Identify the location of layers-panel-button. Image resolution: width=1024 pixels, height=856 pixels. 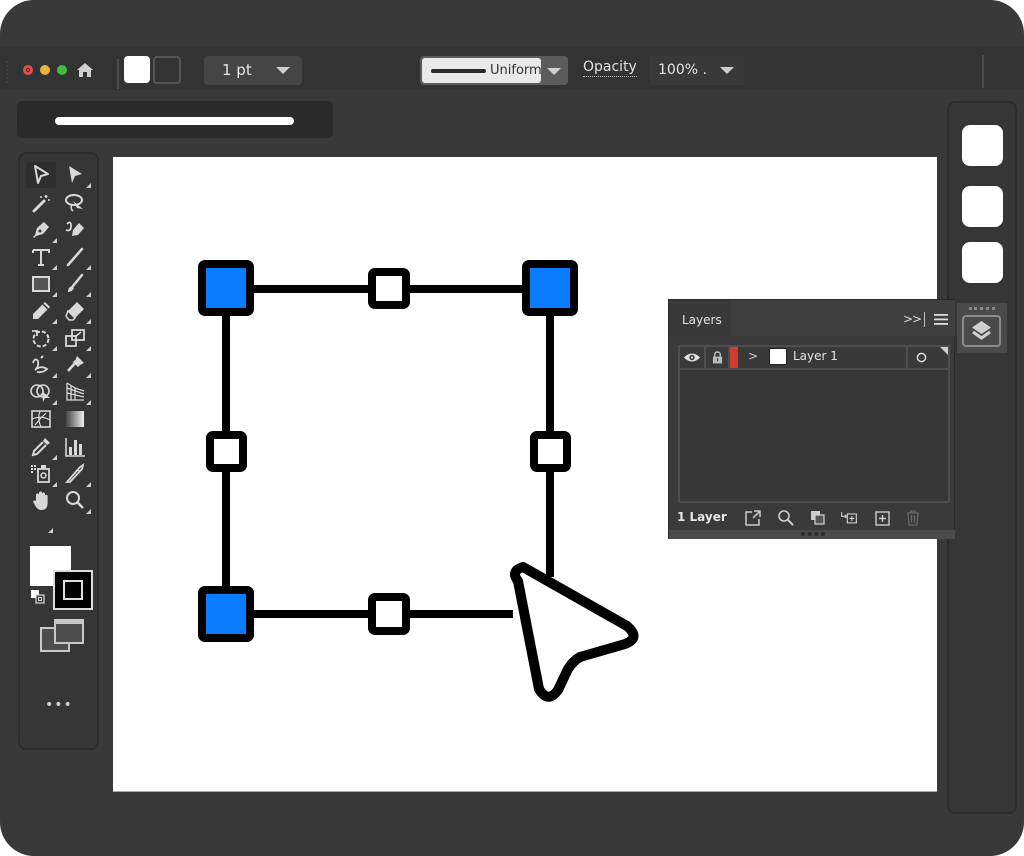
(982, 328).